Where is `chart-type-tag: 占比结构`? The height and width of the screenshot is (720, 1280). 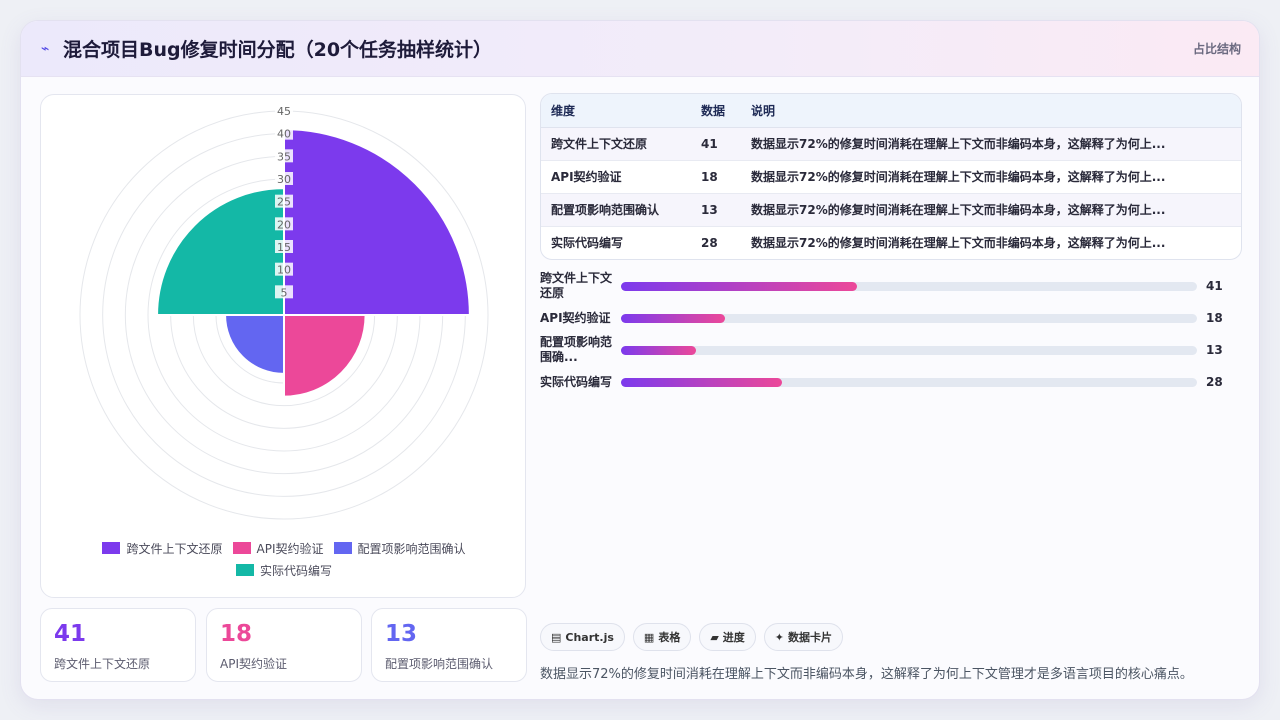 chart-type-tag: 占比结构 is located at coordinates (1216, 49).